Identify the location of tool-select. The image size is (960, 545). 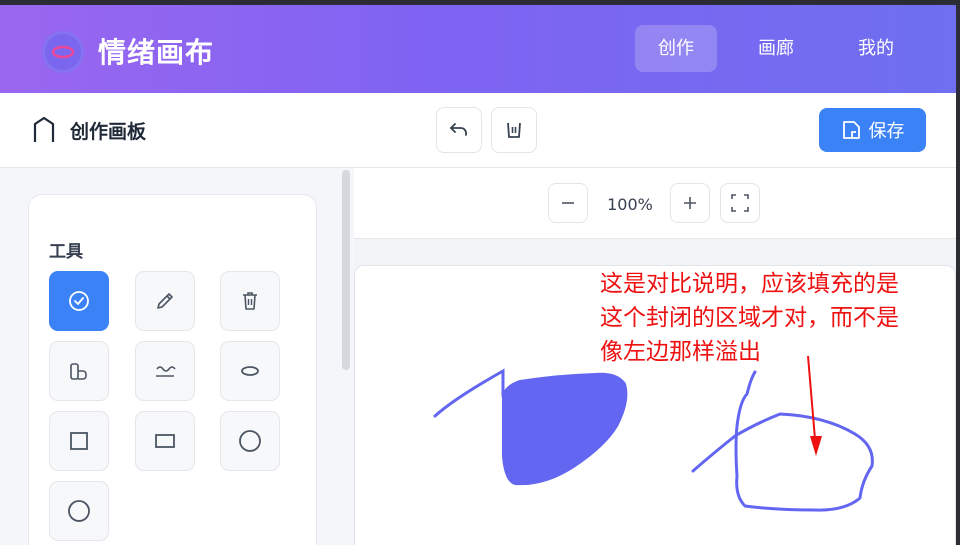
(79, 301).